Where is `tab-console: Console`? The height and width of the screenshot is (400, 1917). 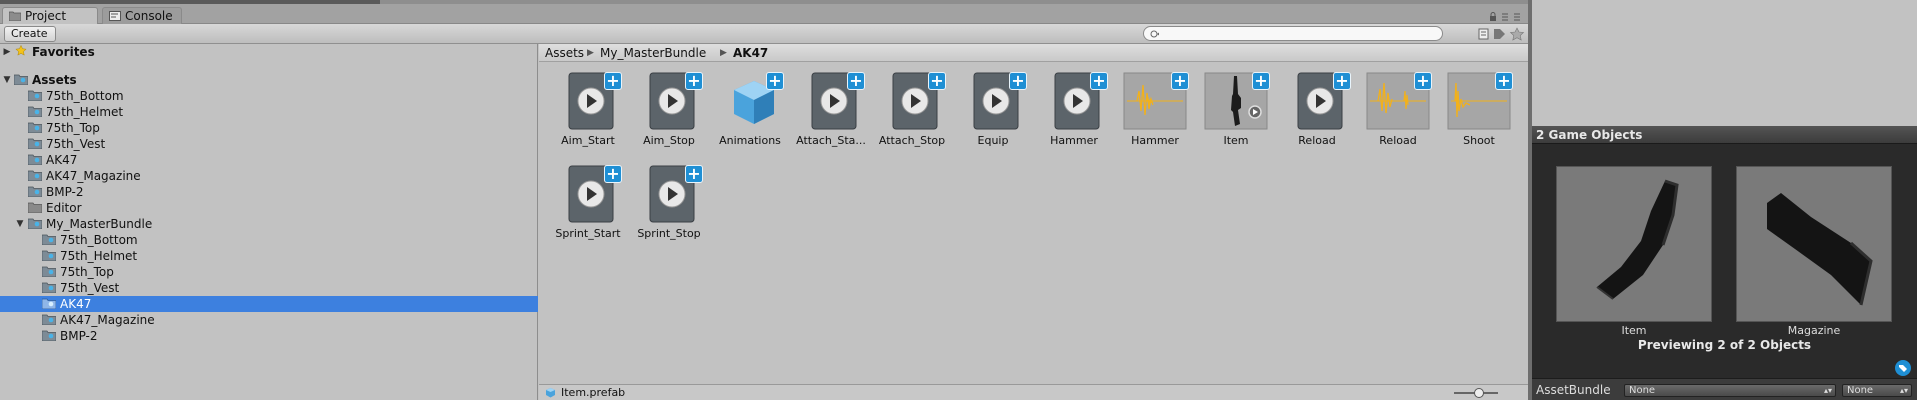
tab-console: Console is located at coordinates (142, 15).